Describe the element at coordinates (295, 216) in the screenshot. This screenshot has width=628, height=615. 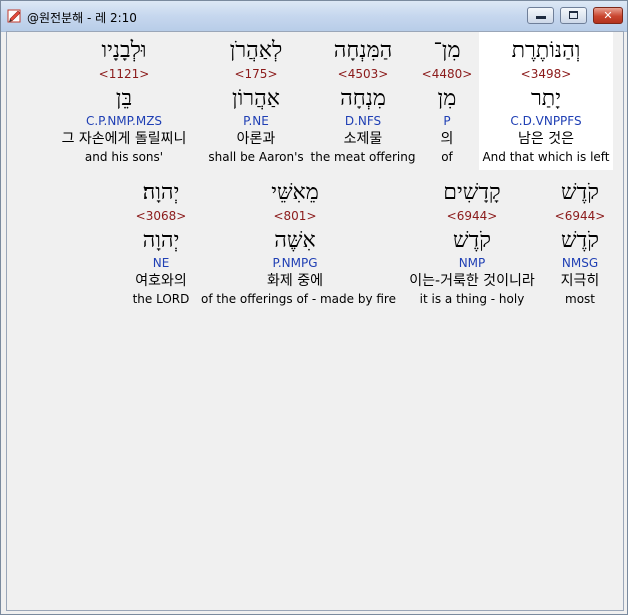
I see `strong-number: <801>` at that location.